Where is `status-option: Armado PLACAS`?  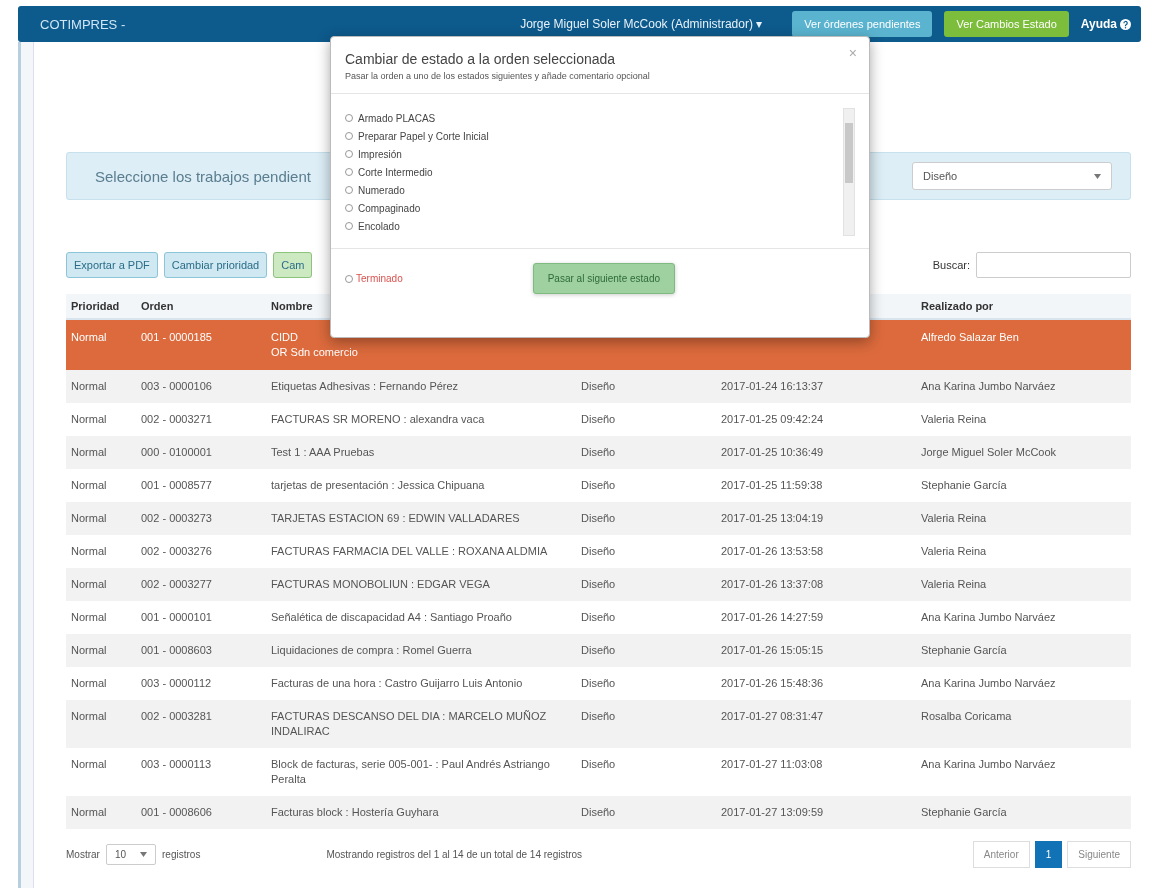
status-option: Armado PLACAS is located at coordinates (594, 118).